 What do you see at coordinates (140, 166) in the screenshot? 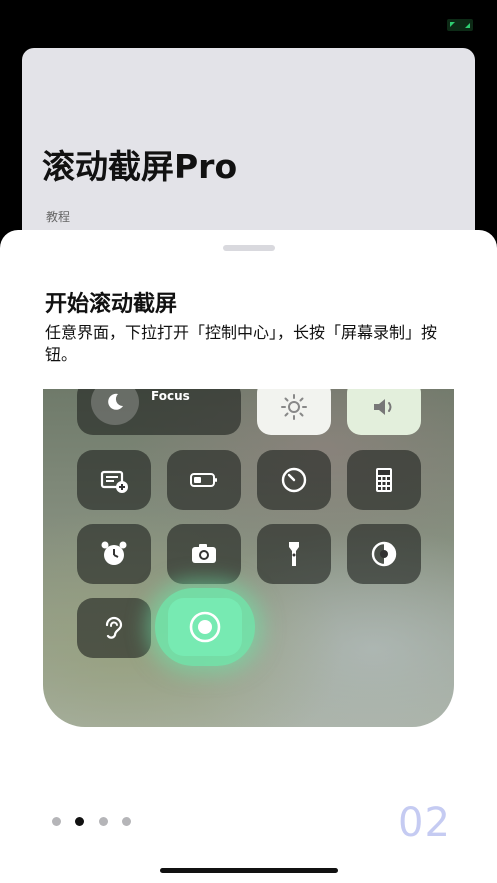
I see `app-title: 滚动截屏Pro` at bounding box center [140, 166].